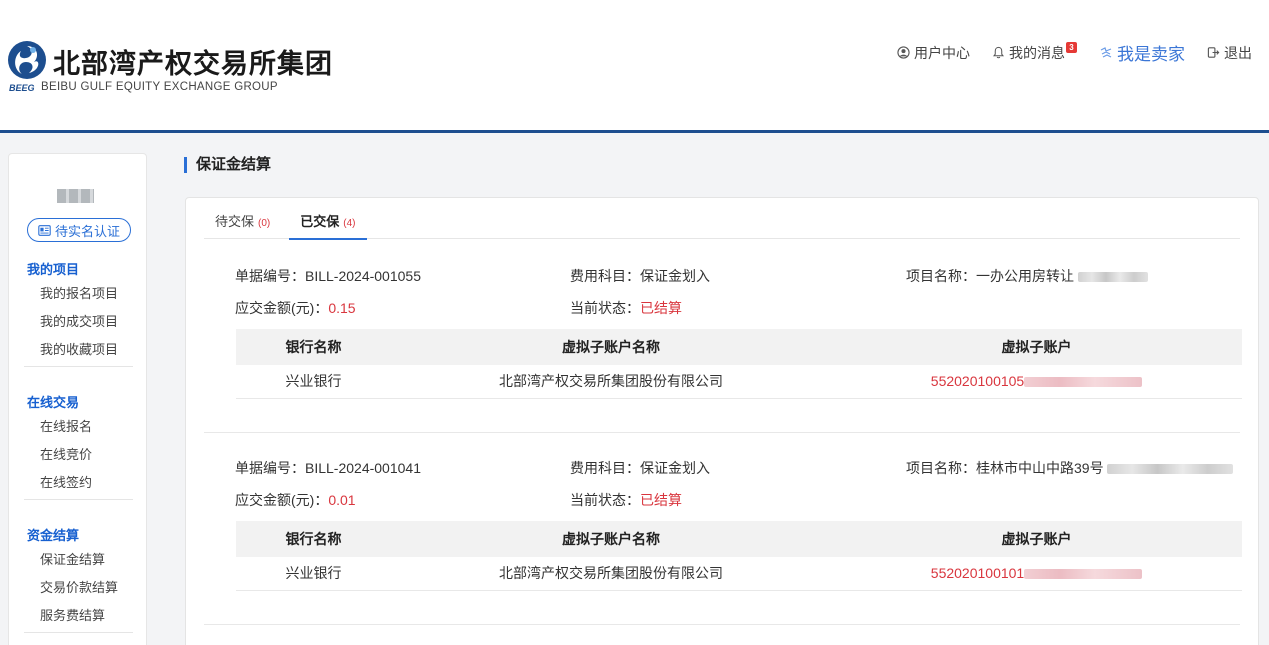  I want to click on bill-number: 单据编号：BILL-2024-001041, so click(328, 468).